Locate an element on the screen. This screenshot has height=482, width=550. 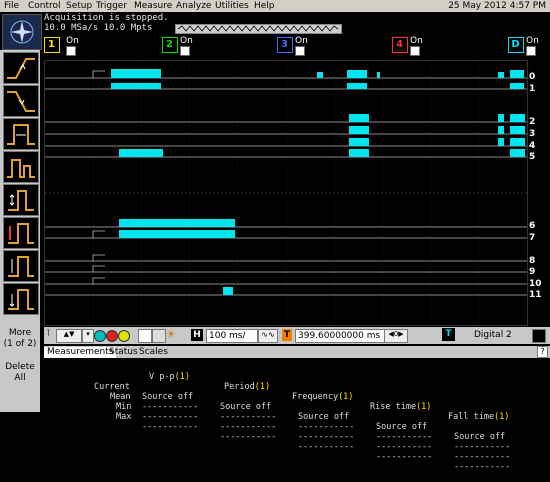
channel-2-button: 2 is located at coordinates (170, 45).